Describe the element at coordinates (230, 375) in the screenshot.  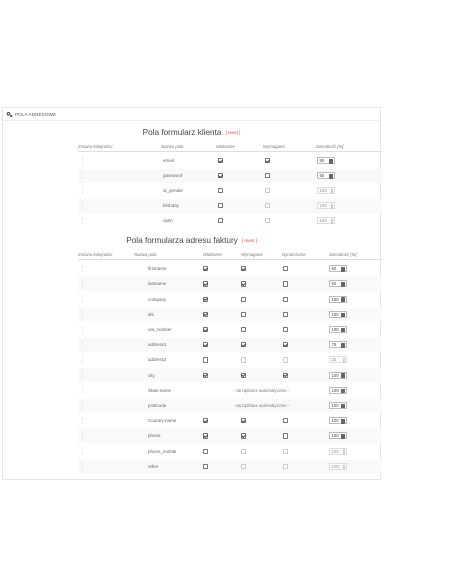
I see `table-row: ↑ ↓ city 100` at that location.